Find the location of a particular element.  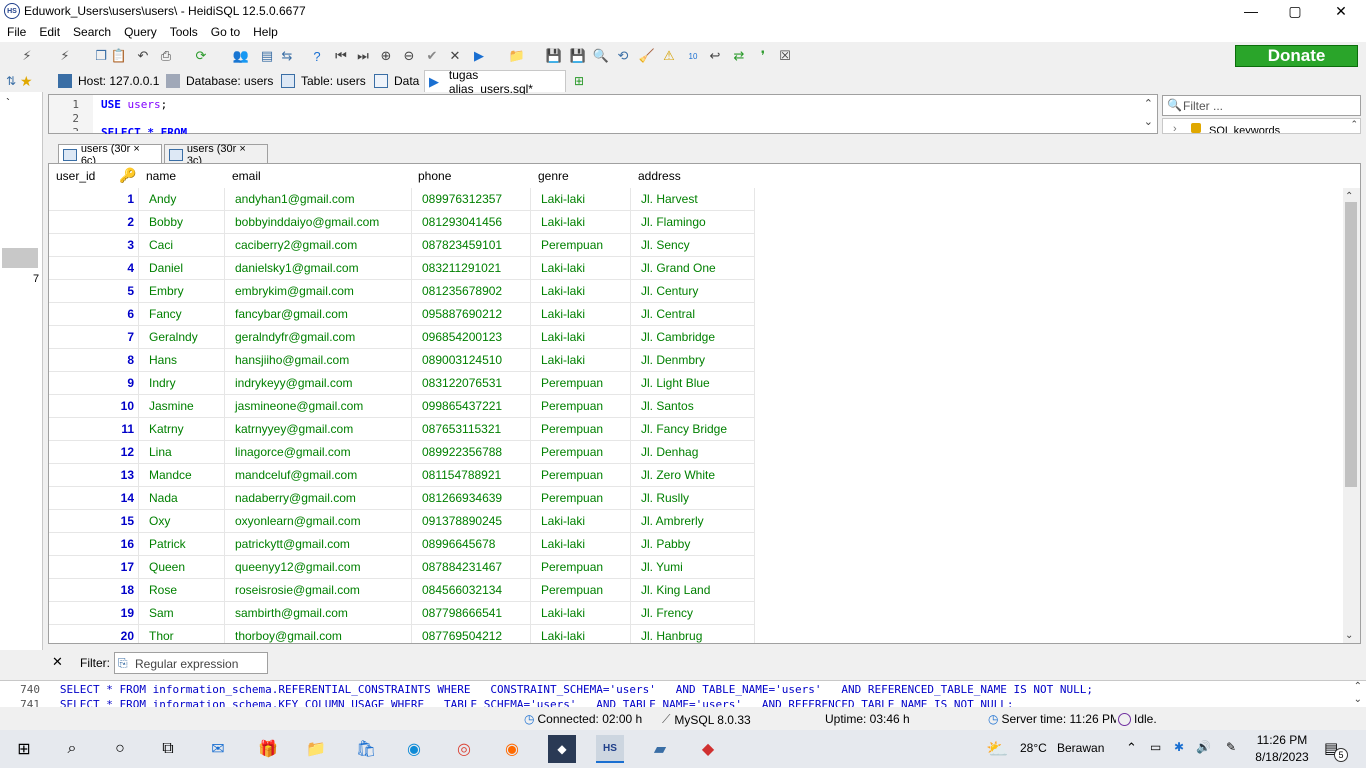

cell-name: Jasmine is located at coordinates (182, 406).